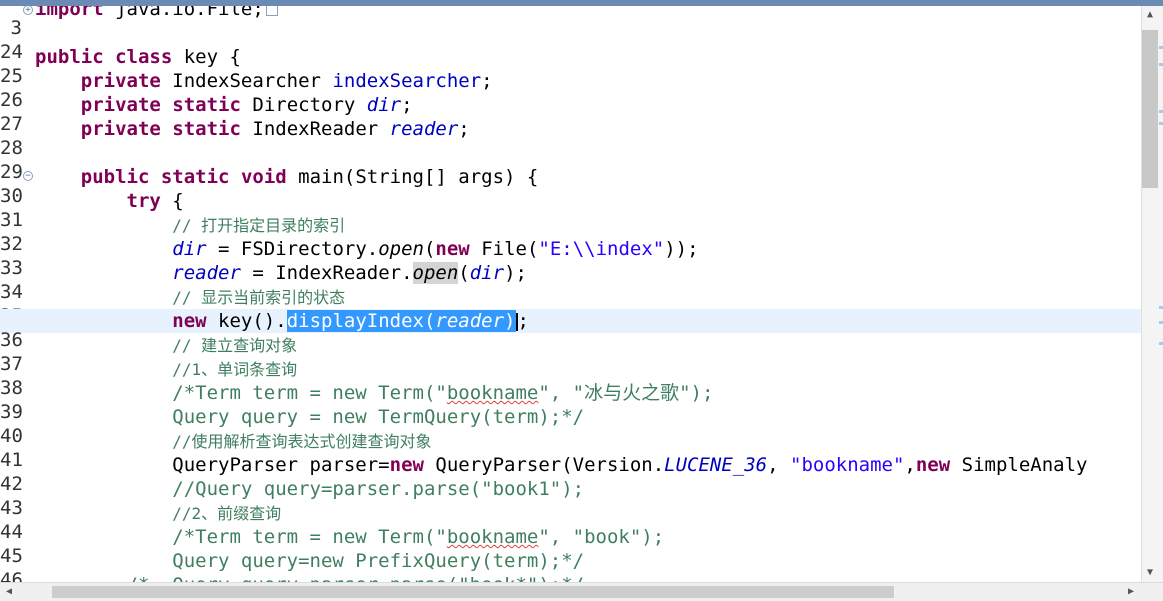 The image size is (1163, 601). Describe the element at coordinates (281, 273) in the screenshot. I see `code-text: reader = IndexReader.open(dir);` at that location.